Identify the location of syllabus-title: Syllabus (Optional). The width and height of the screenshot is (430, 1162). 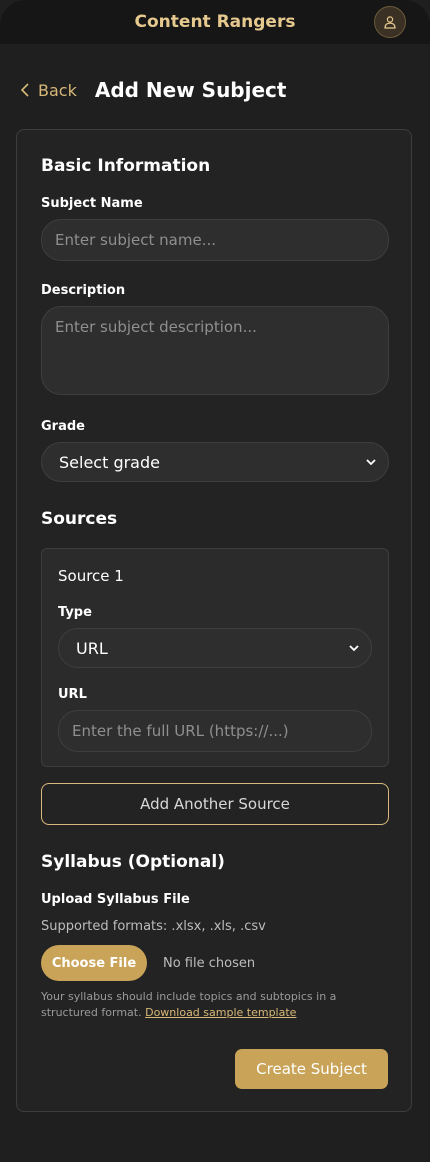
(133, 862).